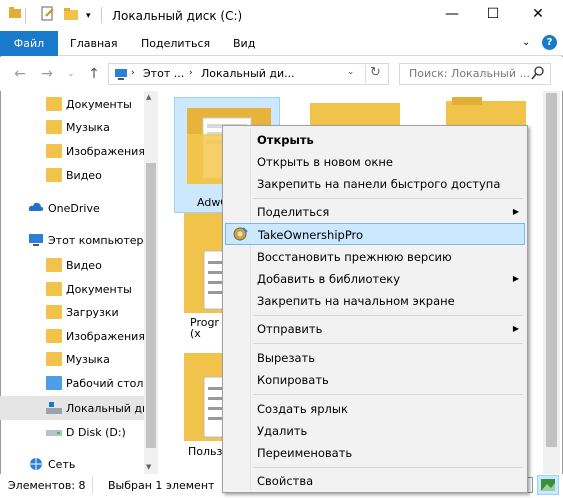 The image size is (563, 498). Describe the element at coordinates (177, 16) in the screenshot. I see `window-title: Локальный диск (C:)` at that location.